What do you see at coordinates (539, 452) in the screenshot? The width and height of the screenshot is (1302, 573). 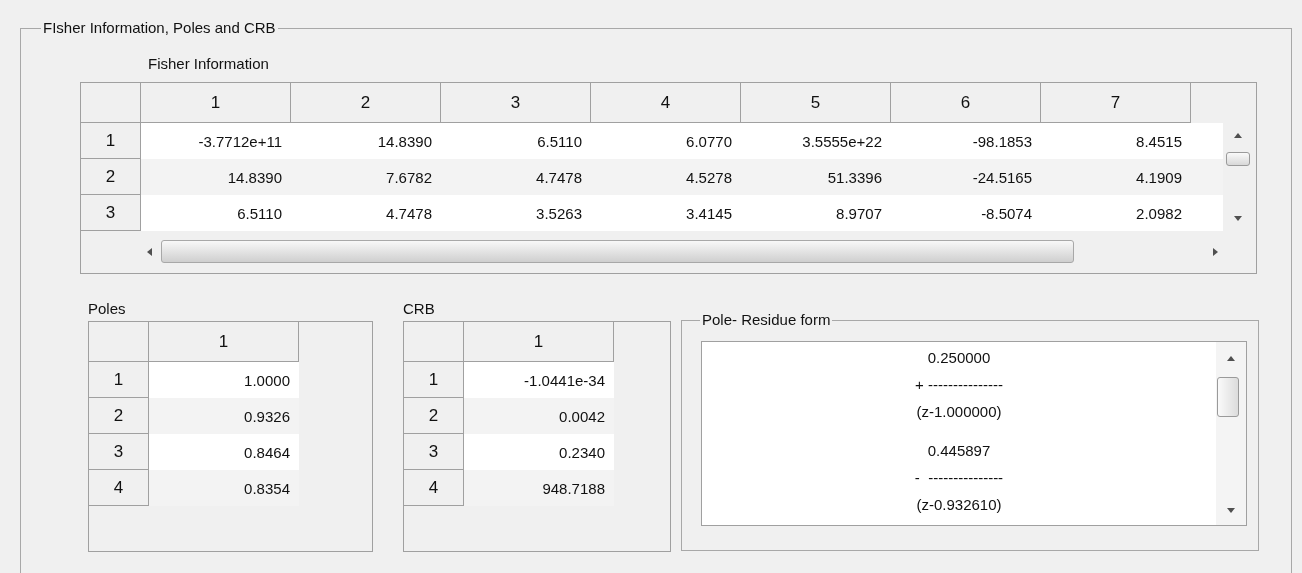 I see `table-cell: 0.2340` at bounding box center [539, 452].